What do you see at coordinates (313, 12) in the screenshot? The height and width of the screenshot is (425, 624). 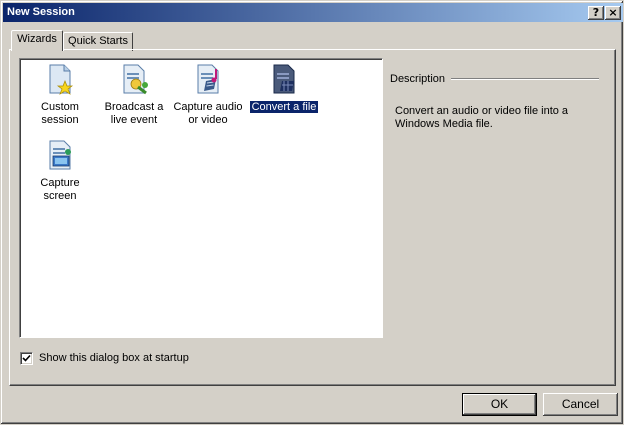 I see `title-bar: New Session ? ×` at bounding box center [313, 12].